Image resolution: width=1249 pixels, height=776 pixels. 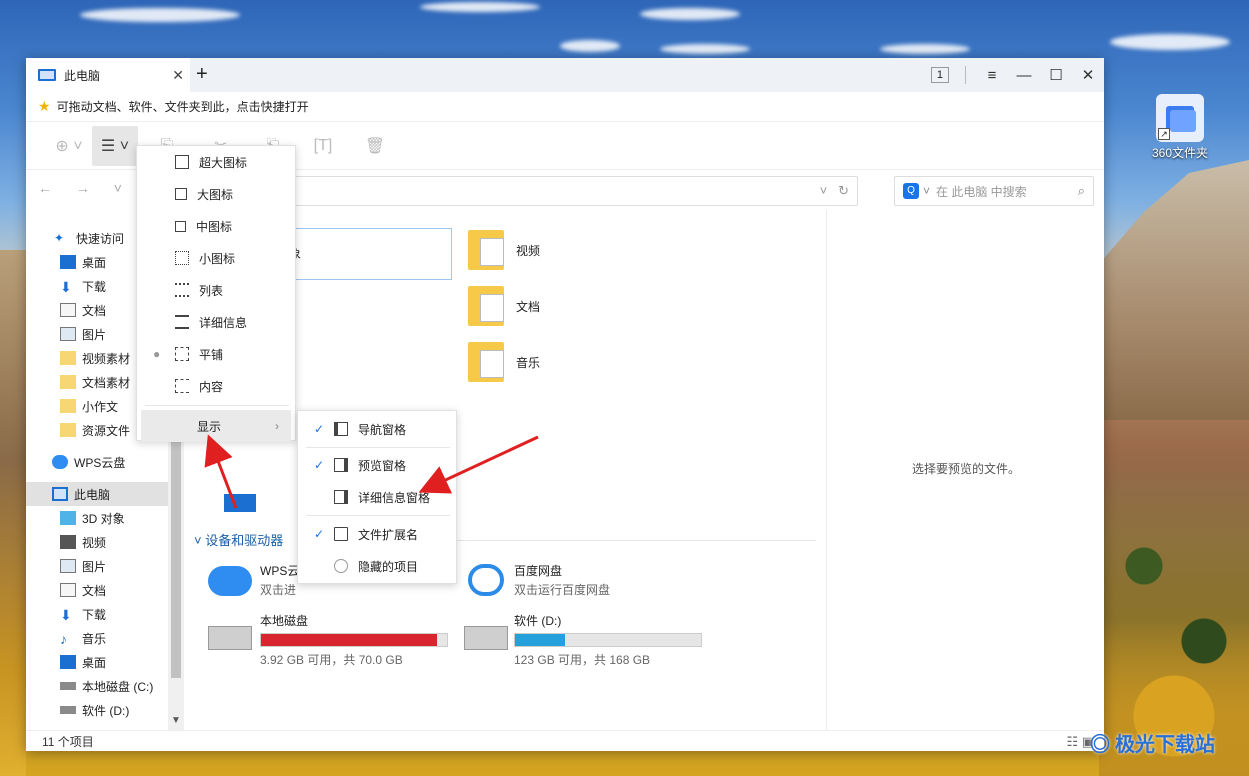 I want to click on annotation-arrow-to-details-pane, so click(x=478, y=464).